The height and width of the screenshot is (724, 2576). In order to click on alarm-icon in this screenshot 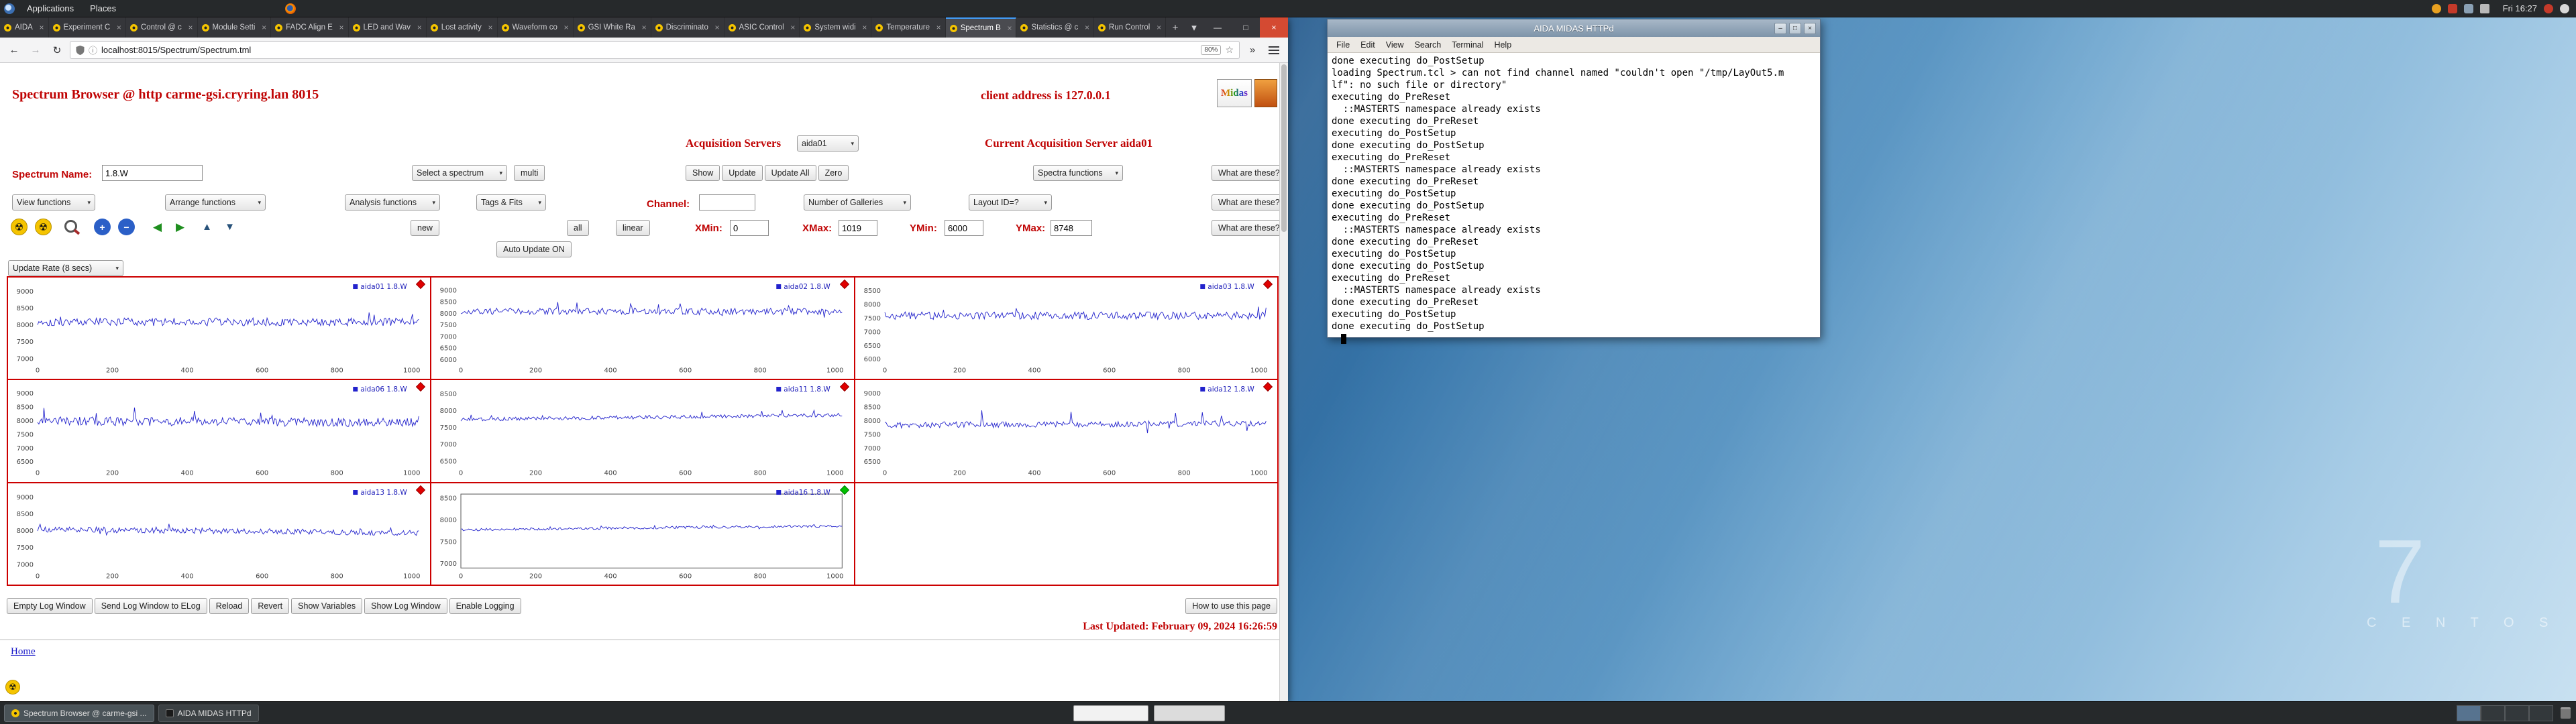, I will do `click(2452, 8)`.